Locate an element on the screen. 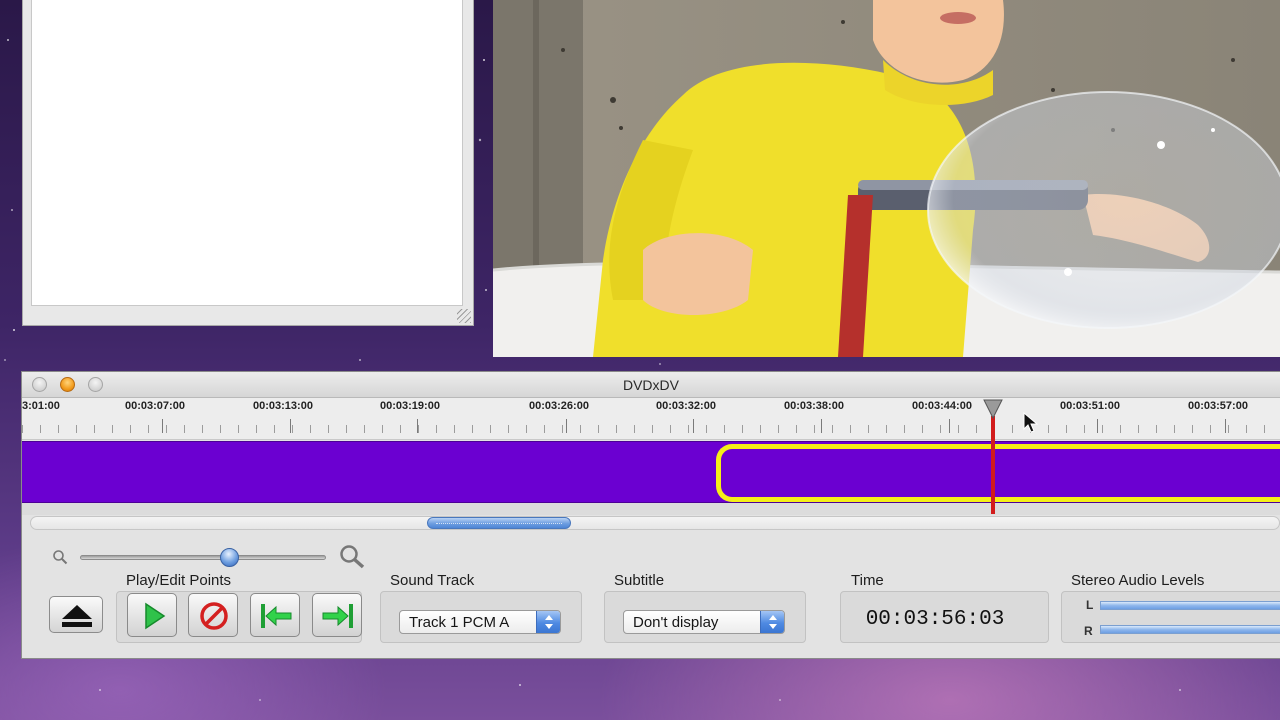  sound-track-value: Track 1 PCM A is located at coordinates (459, 622).